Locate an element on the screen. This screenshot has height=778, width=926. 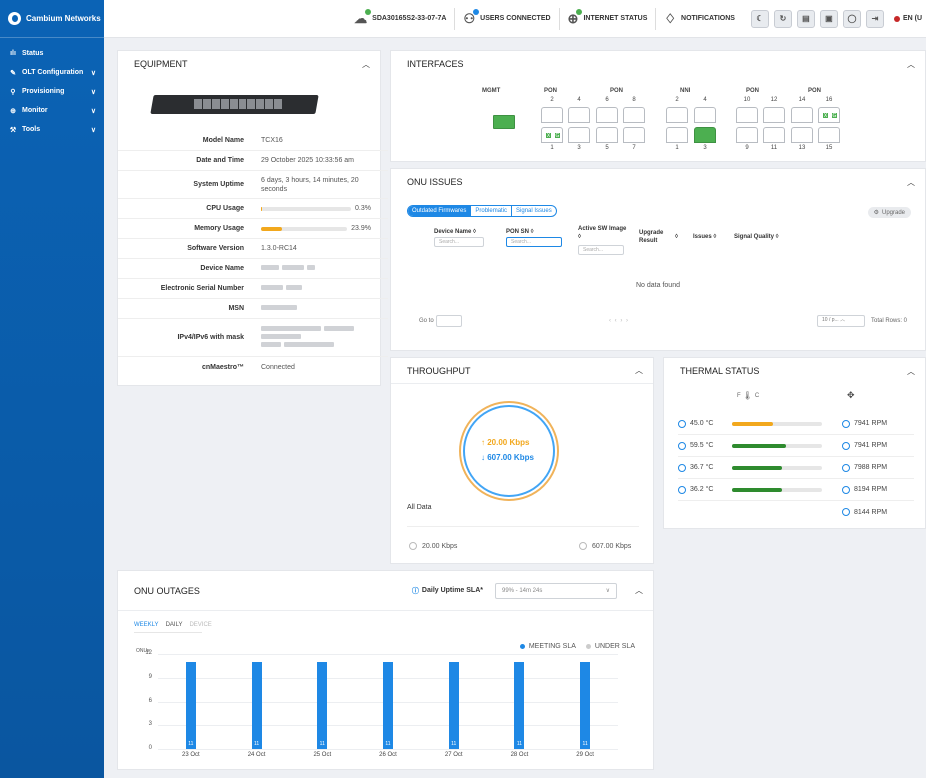
device-id-item: ☁ SDA30165S2-33-07-7A is located at coordinates (401, 18).